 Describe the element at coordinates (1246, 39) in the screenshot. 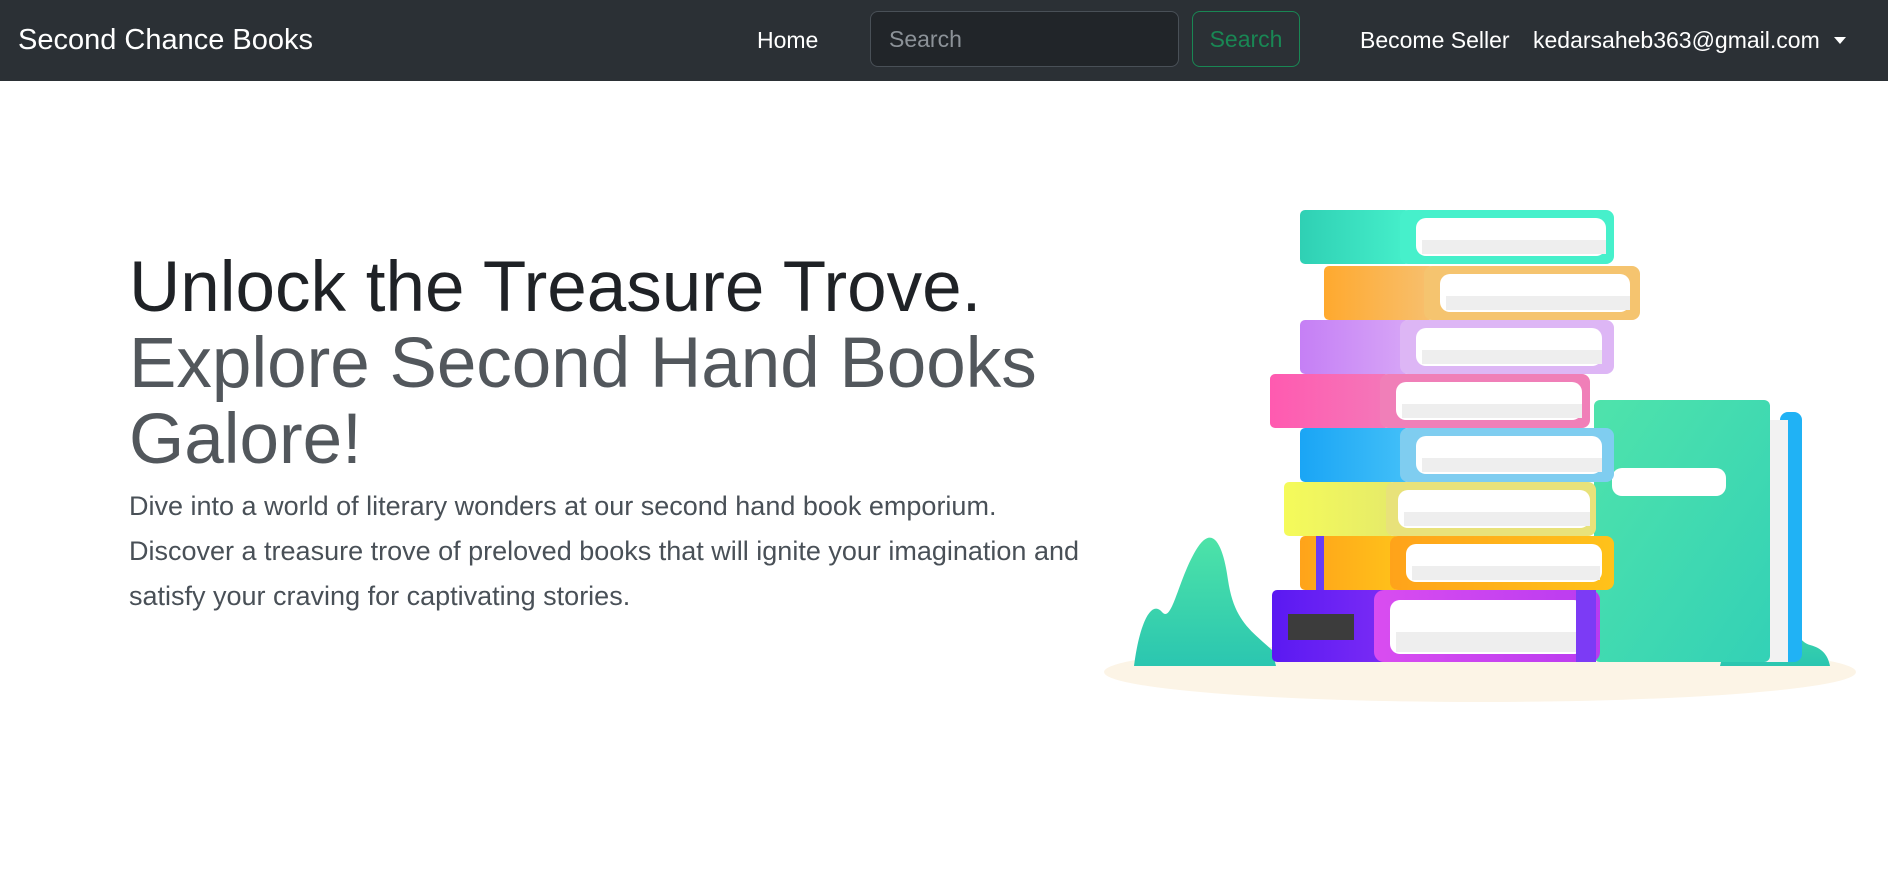

I see `search-button: Search` at that location.